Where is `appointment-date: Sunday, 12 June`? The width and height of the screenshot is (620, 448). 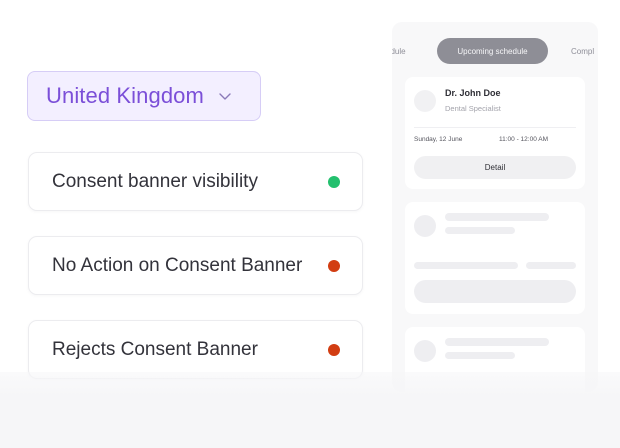 appointment-date: Sunday, 12 June is located at coordinates (438, 139).